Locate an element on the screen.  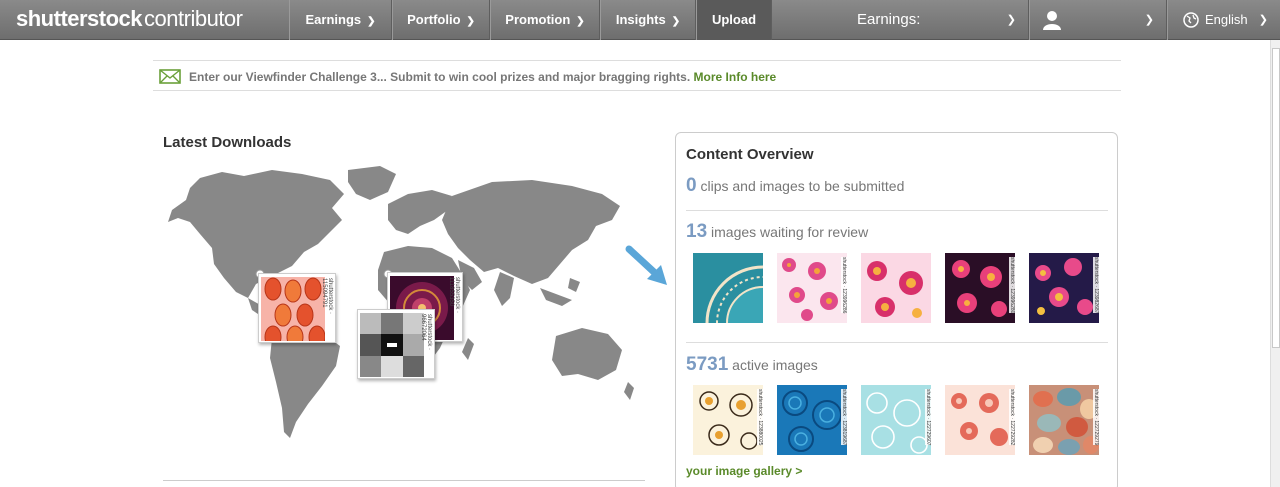
active-image-id: shutterstock · 122729607 is located at coordinates (928, 417).